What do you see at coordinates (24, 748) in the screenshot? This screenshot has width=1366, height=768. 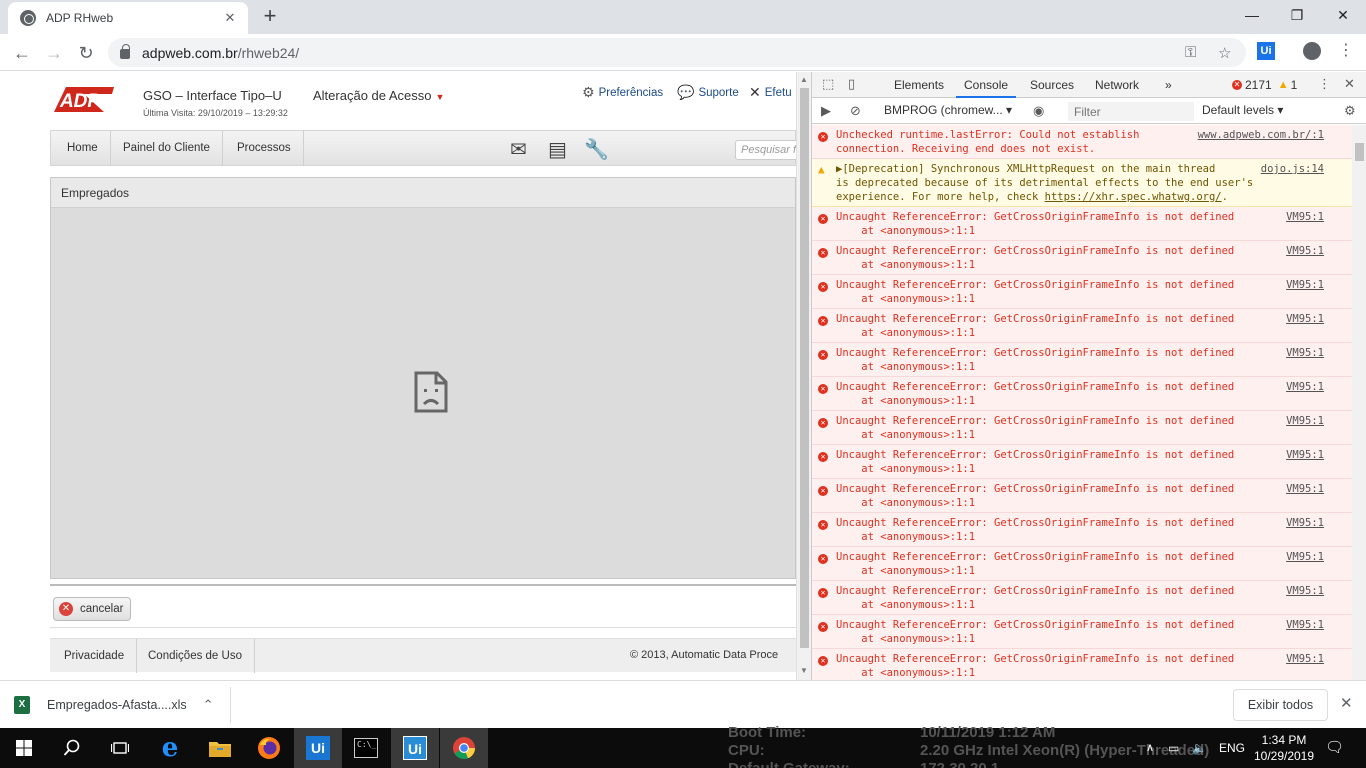 I see `start-icon` at bounding box center [24, 748].